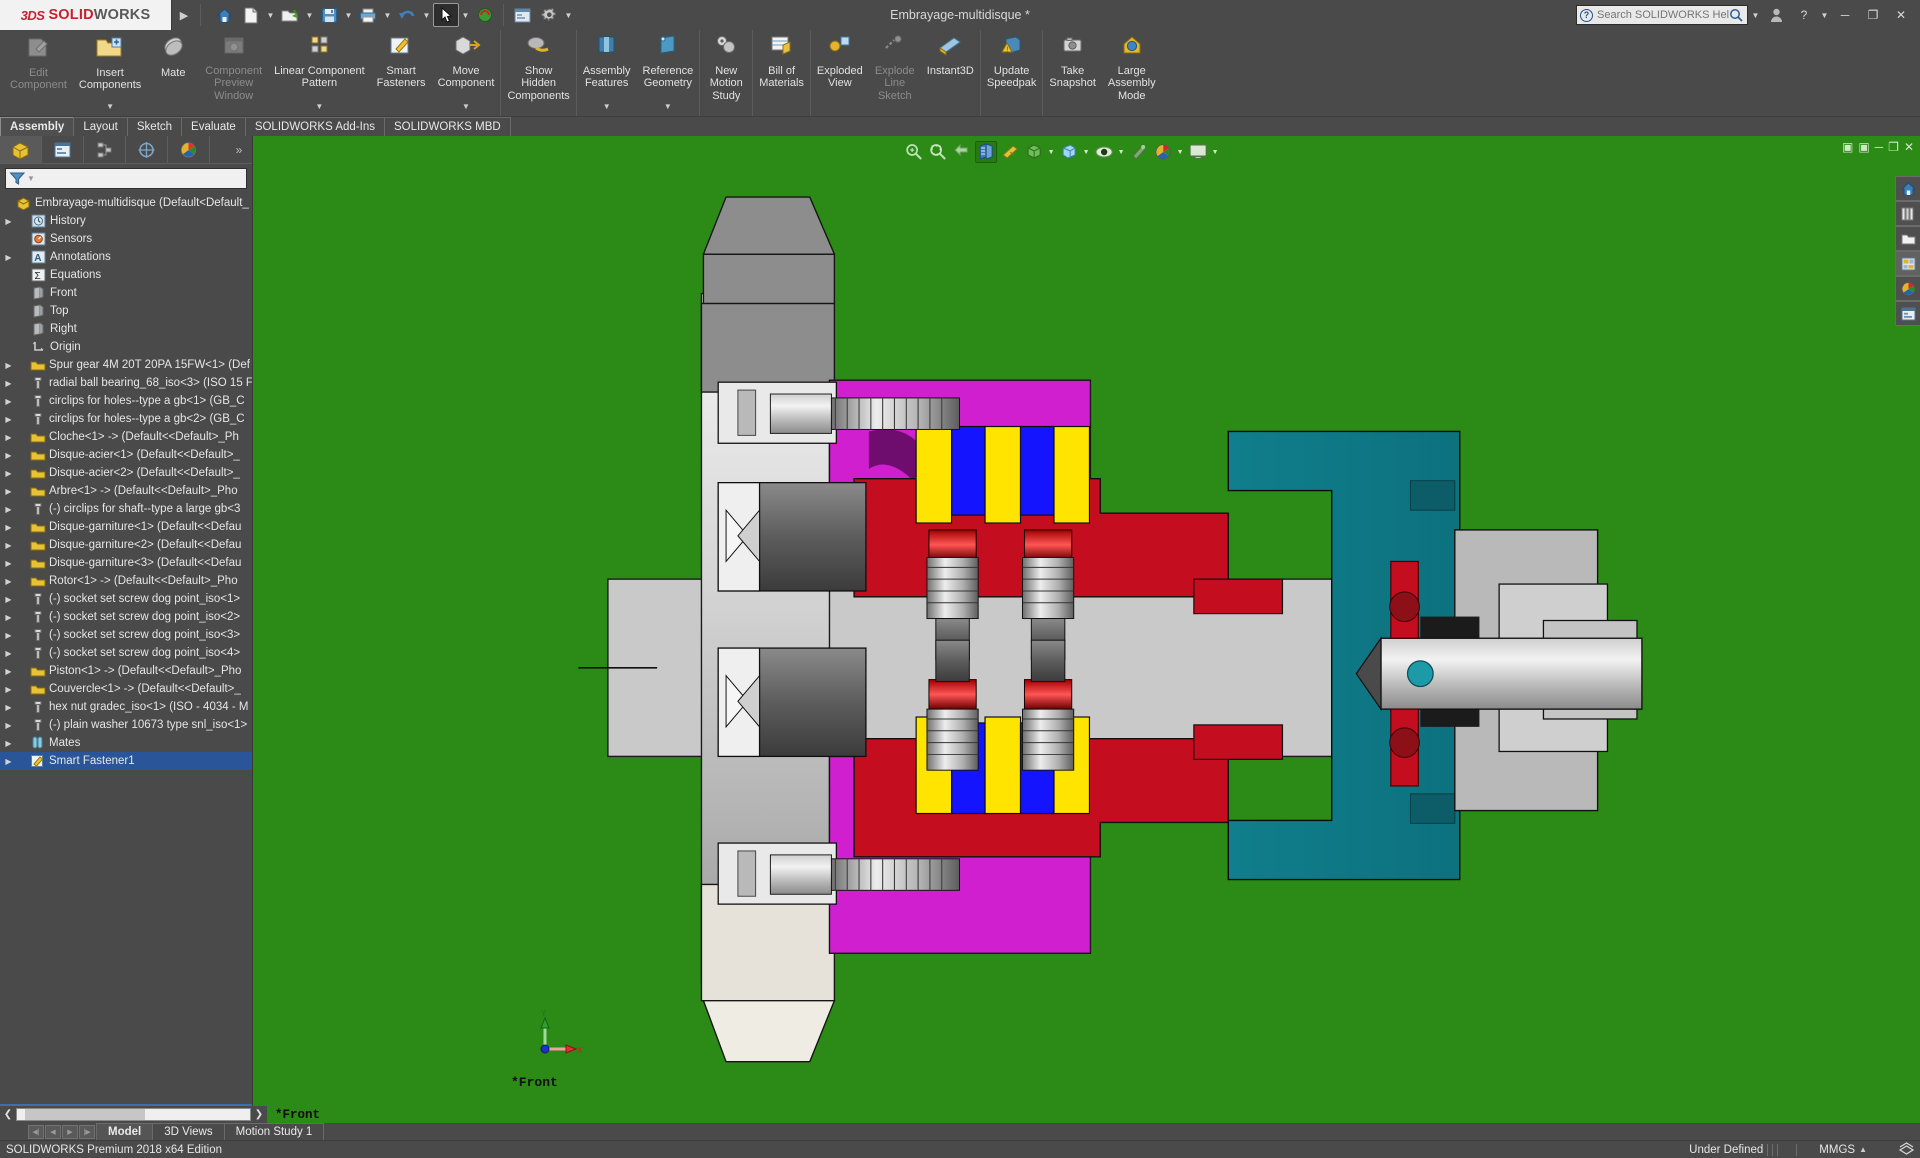 This screenshot has width=1920, height=1158. What do you see at coordinates (1661, 15) in the screenshot?
I see `search-input` at bounding box center [1661, 15].